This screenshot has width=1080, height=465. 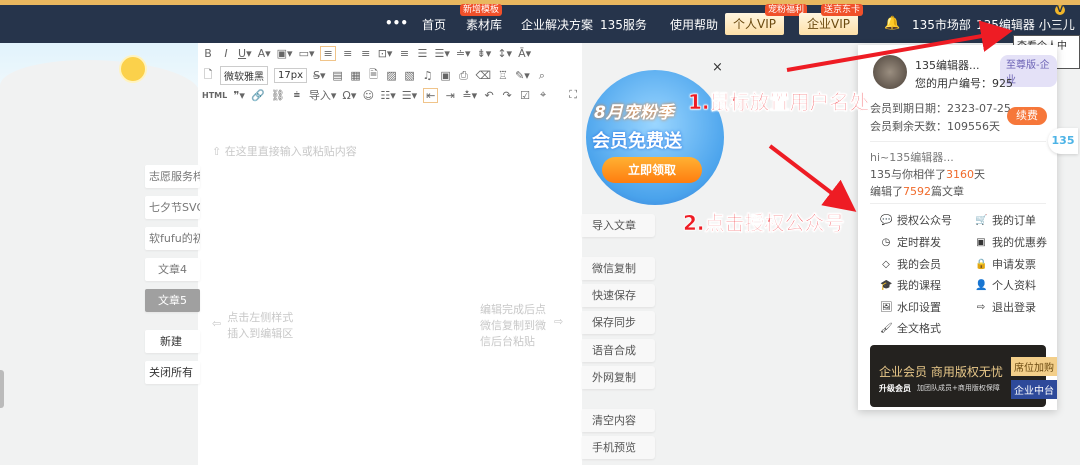 What do you see at coordinates (812, 178) in the screenshot?
I see `arrow-to-authorize` at bounding box center [812, 178].